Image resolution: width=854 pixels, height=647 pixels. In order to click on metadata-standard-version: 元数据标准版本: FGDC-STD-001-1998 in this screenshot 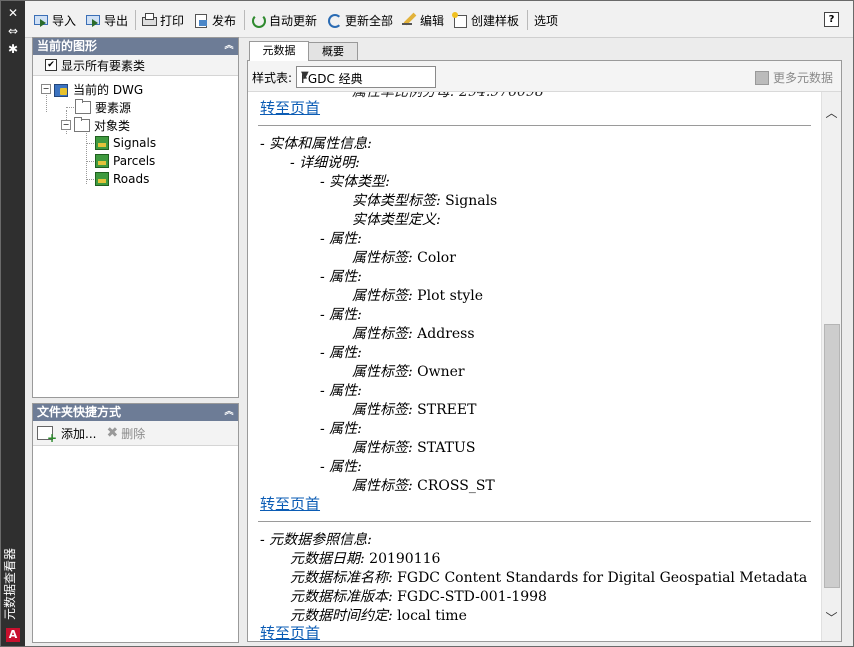, I will do `click(418, 597)`.